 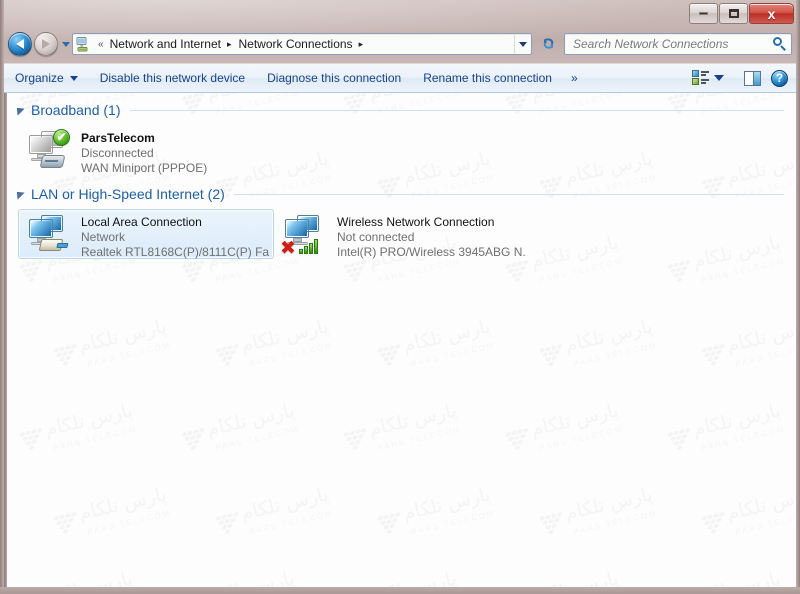 I want to click on minimize-icon, so click(x=703, y=13).